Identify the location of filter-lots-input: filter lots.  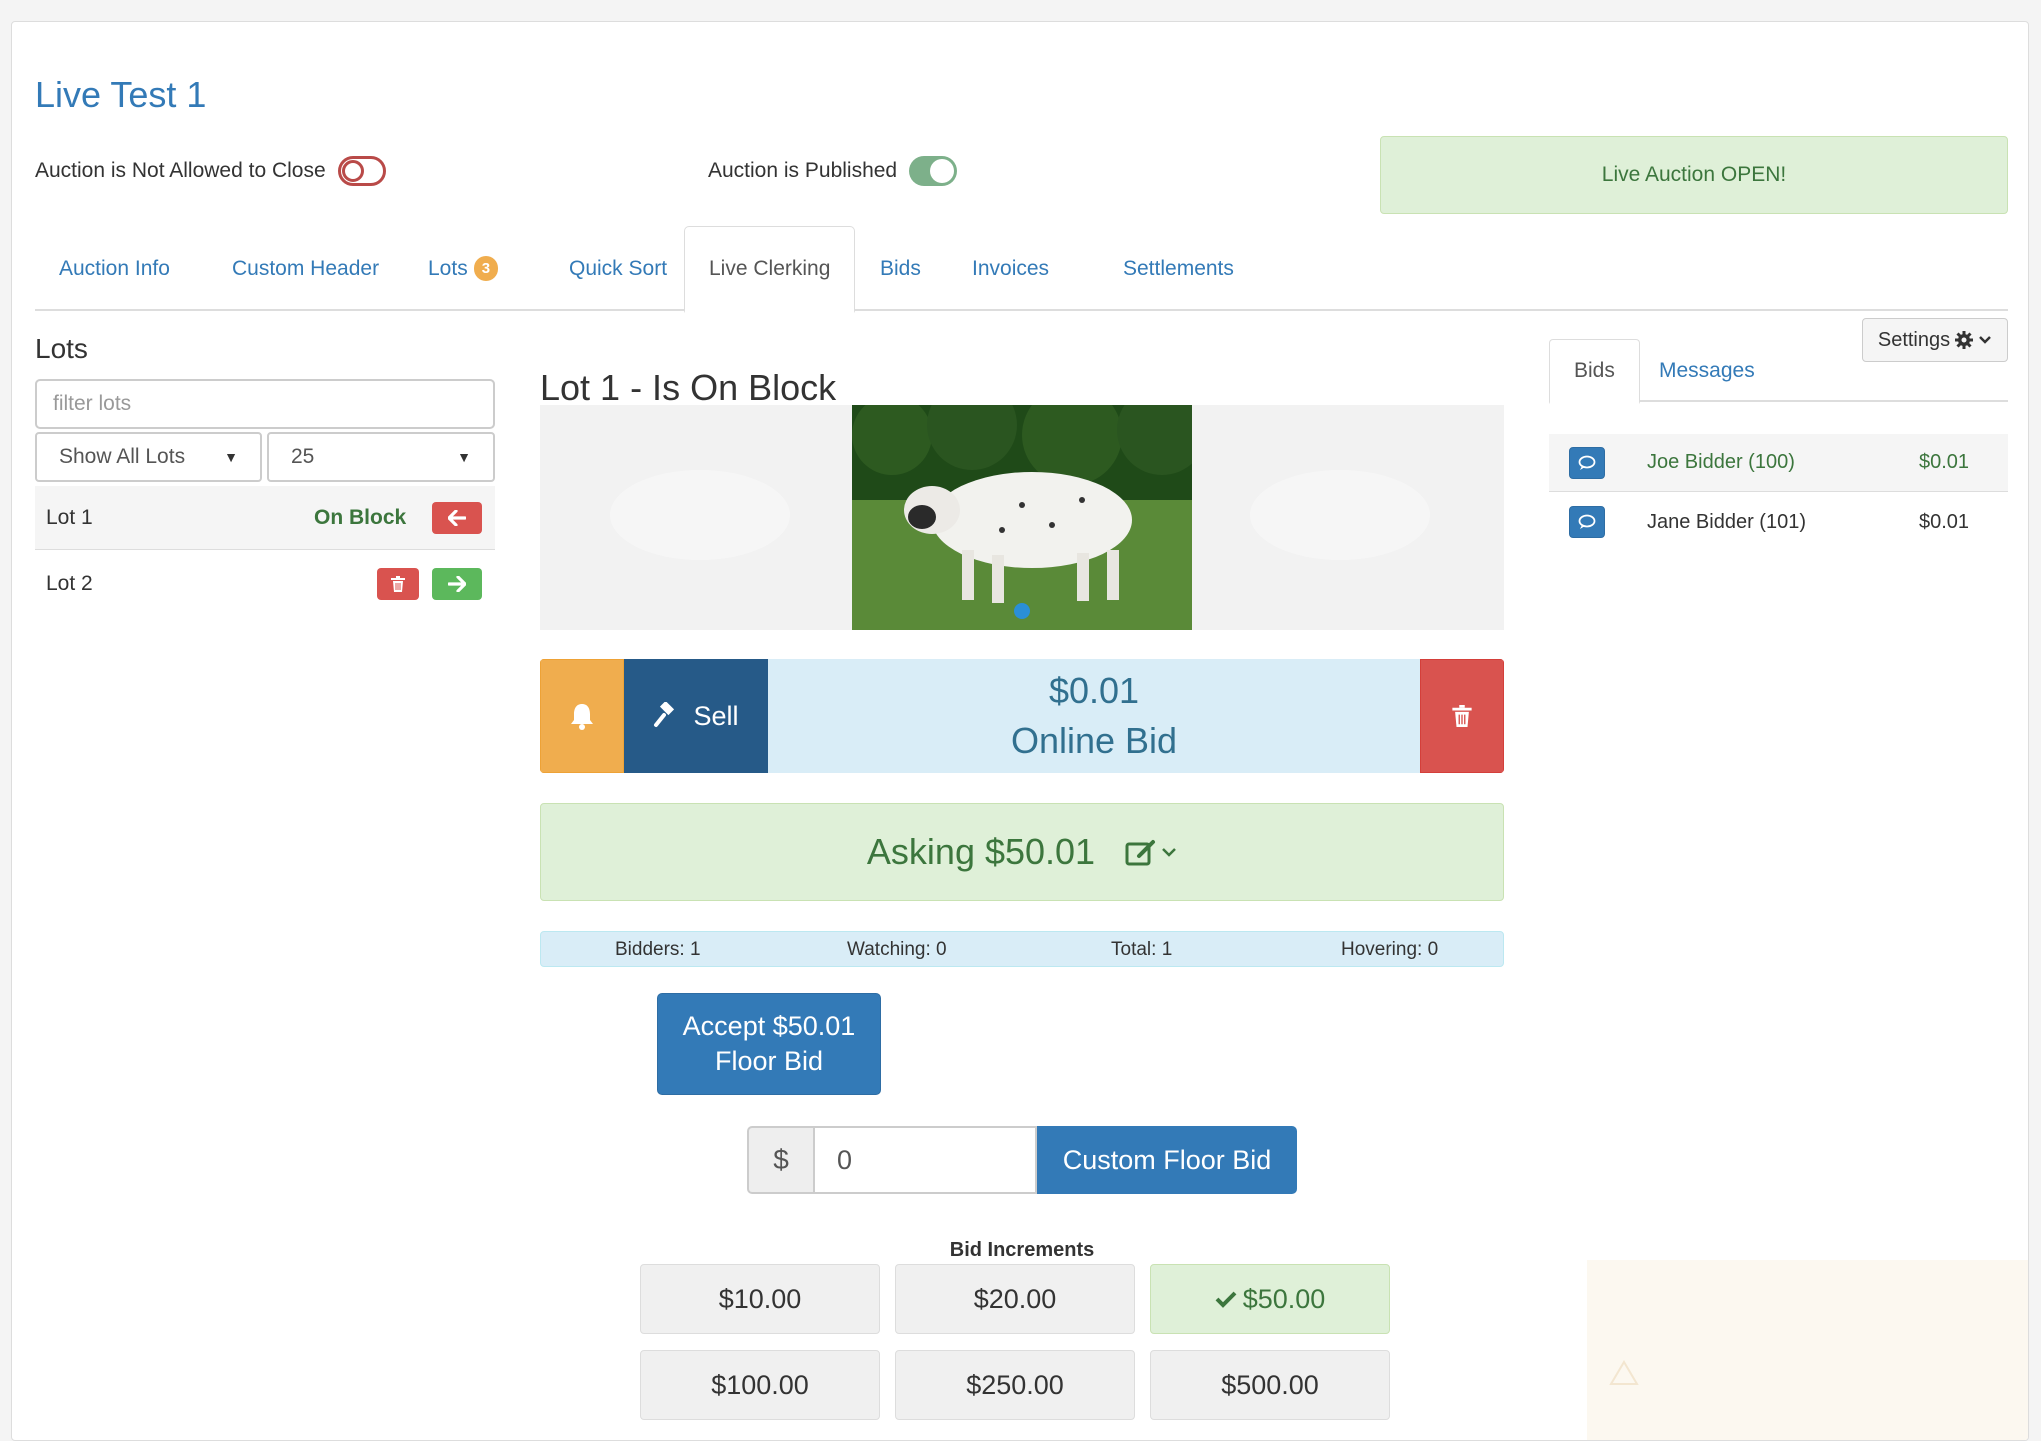
(265, 404).